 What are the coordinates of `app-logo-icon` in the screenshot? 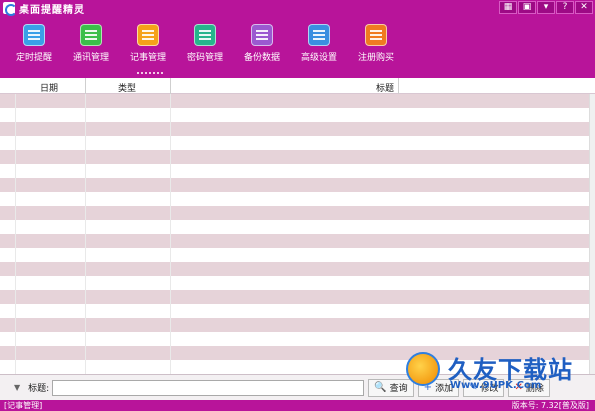 It's located at (10, 9).